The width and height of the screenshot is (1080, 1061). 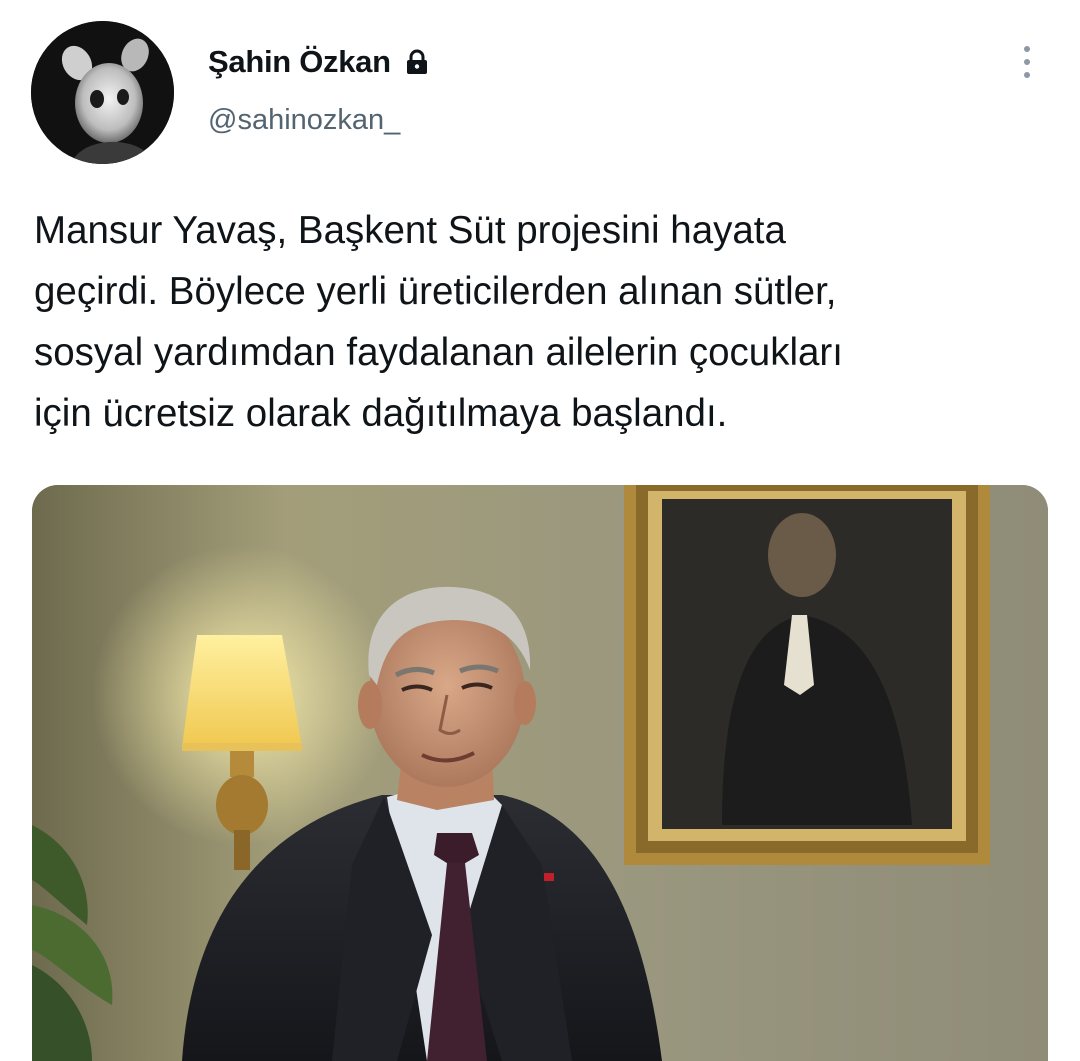 I want to click on author-avatar, so click(x=102, y=92).